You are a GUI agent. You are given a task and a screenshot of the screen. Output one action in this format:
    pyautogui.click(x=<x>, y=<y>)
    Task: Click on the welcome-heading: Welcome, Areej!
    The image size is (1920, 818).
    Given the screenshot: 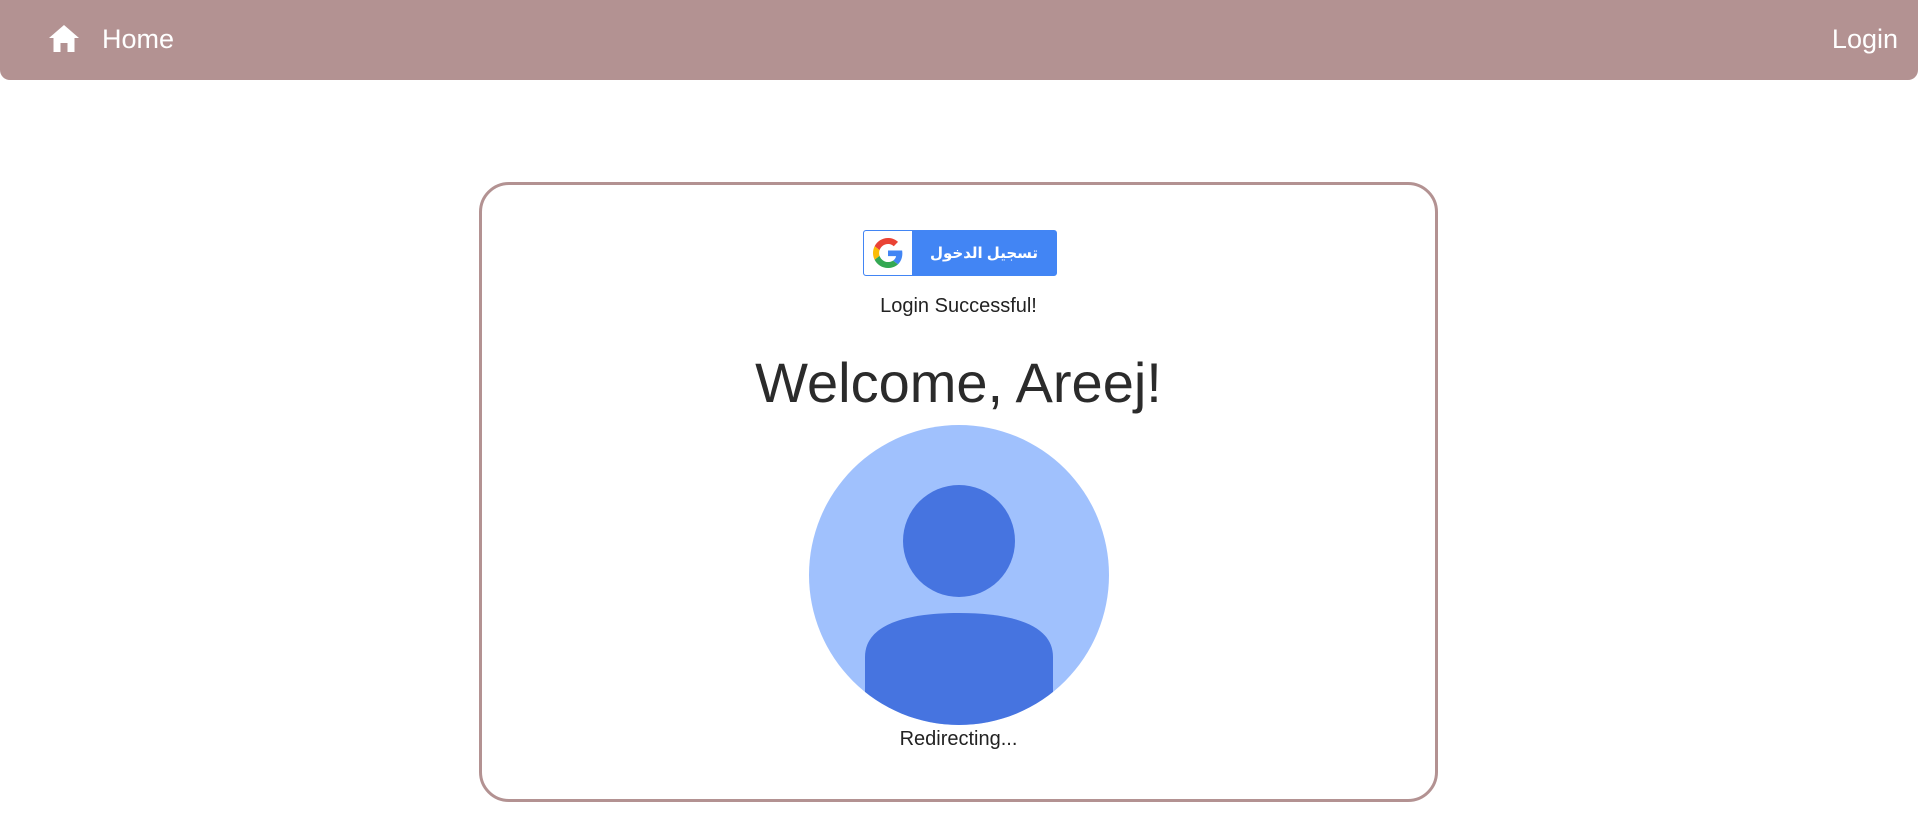 What is the action you would take?
    pyautogui.click(x=958, y=382)
    